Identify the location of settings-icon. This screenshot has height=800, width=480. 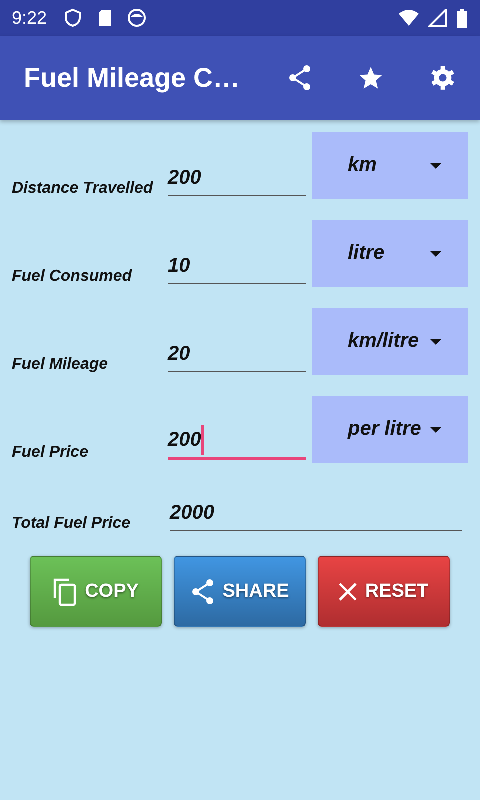
(443, 78).